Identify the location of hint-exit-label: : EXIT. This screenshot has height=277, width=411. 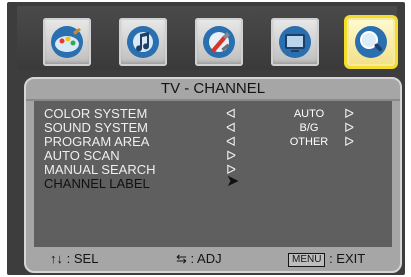
(347, 258).